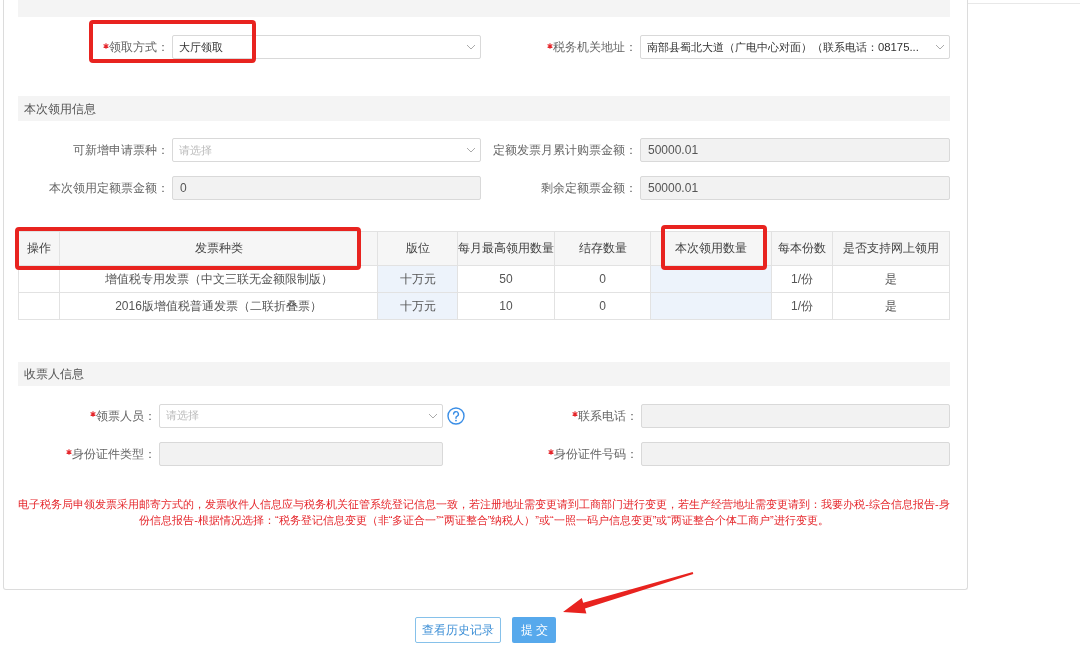 This screenshot has width=1080, height=662. What do you see at coordinates (506, 279) in the screenshot?
I see `table-cell: 50` at bounding box center [506, 279].